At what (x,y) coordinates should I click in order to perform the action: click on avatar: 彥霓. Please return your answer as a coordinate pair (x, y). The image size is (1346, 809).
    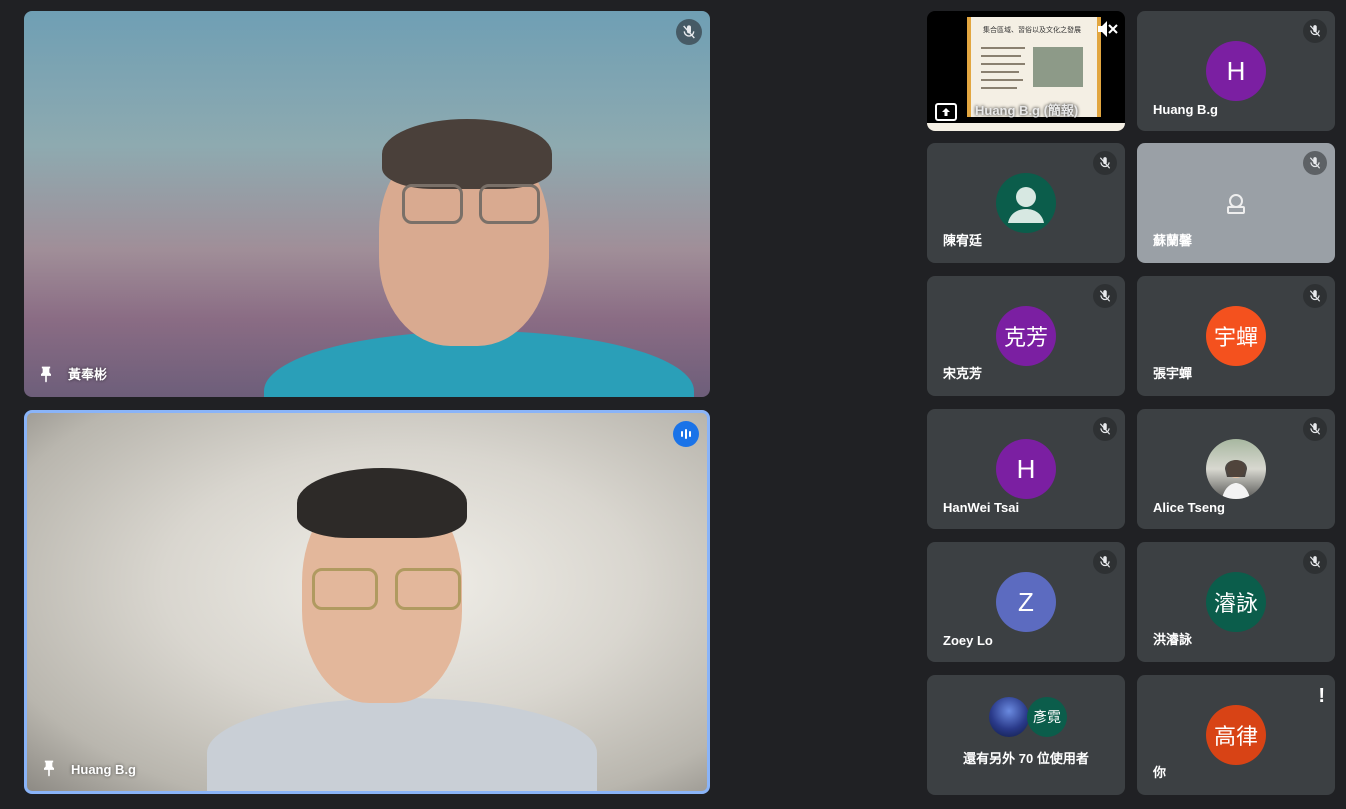
    Looking at the image, I should click on (1047, 717).